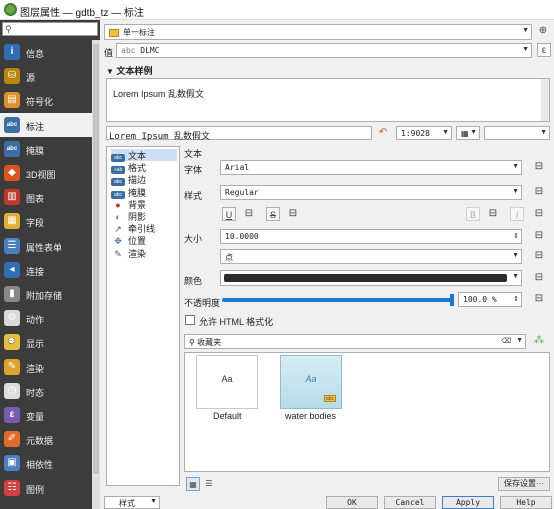 Image resolution: width=554 pixels, height=509 pixels. What do you see at coordinates (133, 228) in the screenshot?
I see `subtab: ↗ 牵引线` at bounding box center [133, 228].